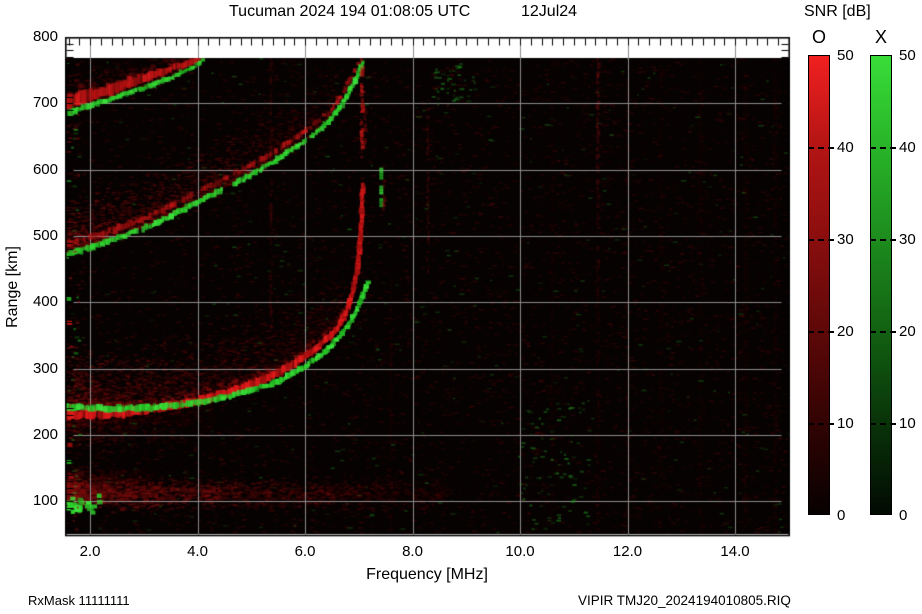 Image resolution: width=922 pixels, height=614 pixels. Describe the element at coordinates (627, 551) in the screenshot. I see `x-tick-label: 12.0` at that location.